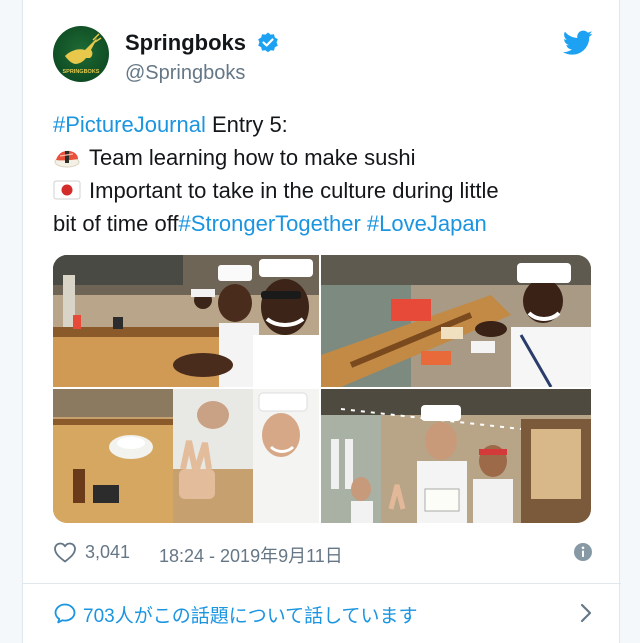  I want to click on like-count: 3,041, so click(107, 552).